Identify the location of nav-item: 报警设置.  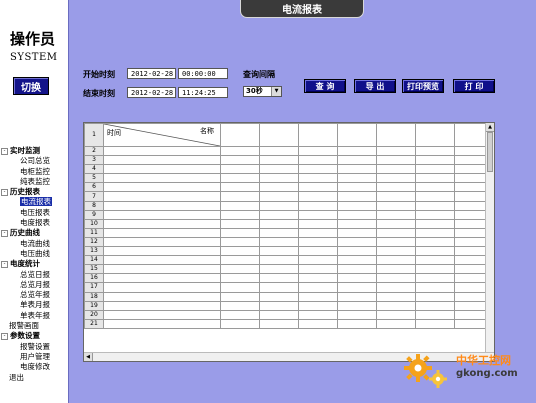
(34, 347).